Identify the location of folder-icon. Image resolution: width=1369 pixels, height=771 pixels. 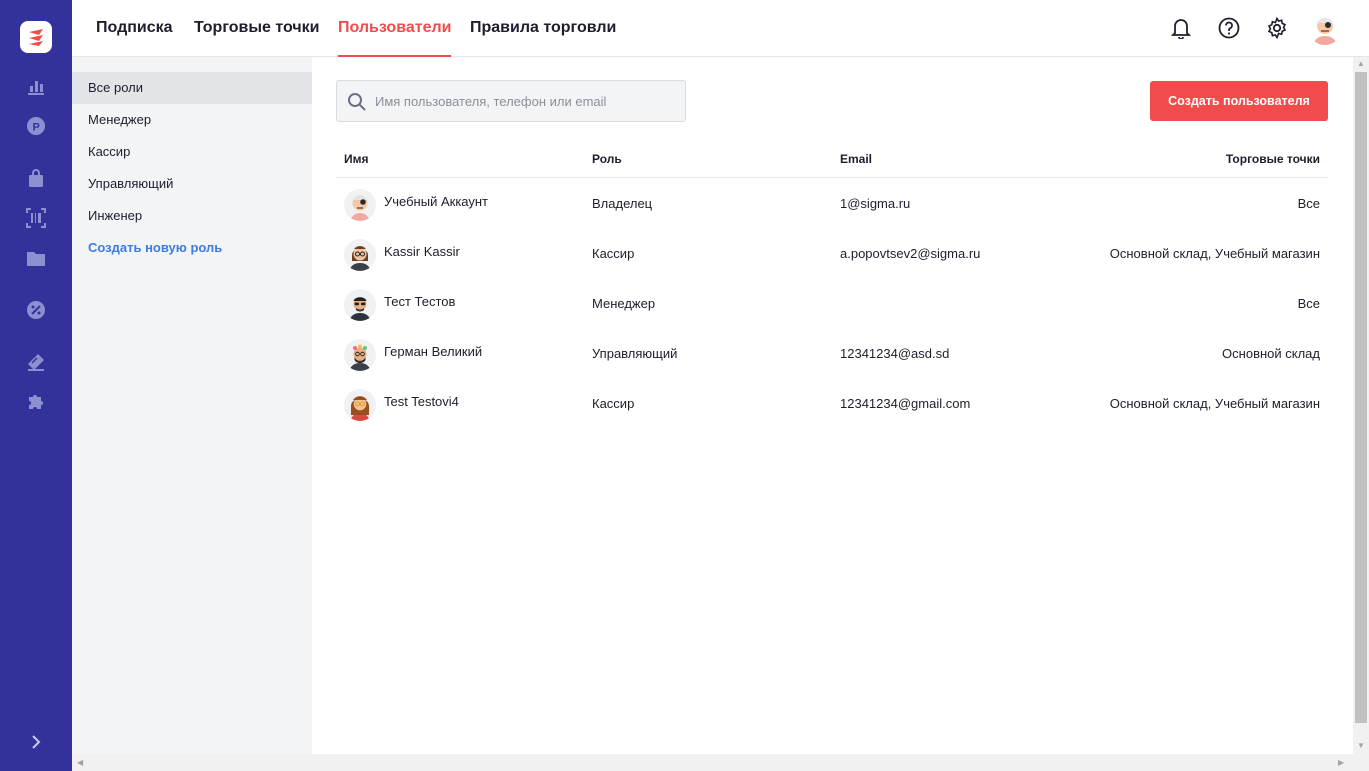
(36, 258).